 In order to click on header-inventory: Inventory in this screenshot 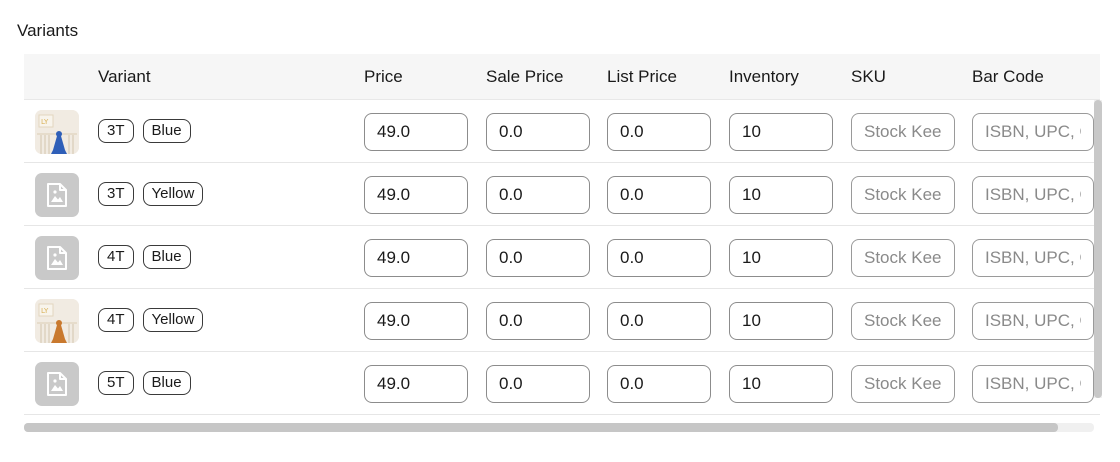, I will do `click(764, 76)`.